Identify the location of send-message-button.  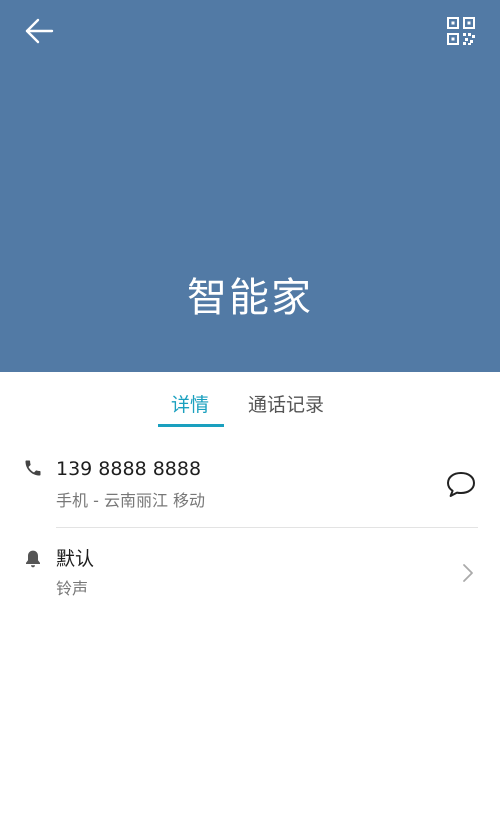
(461, 484).